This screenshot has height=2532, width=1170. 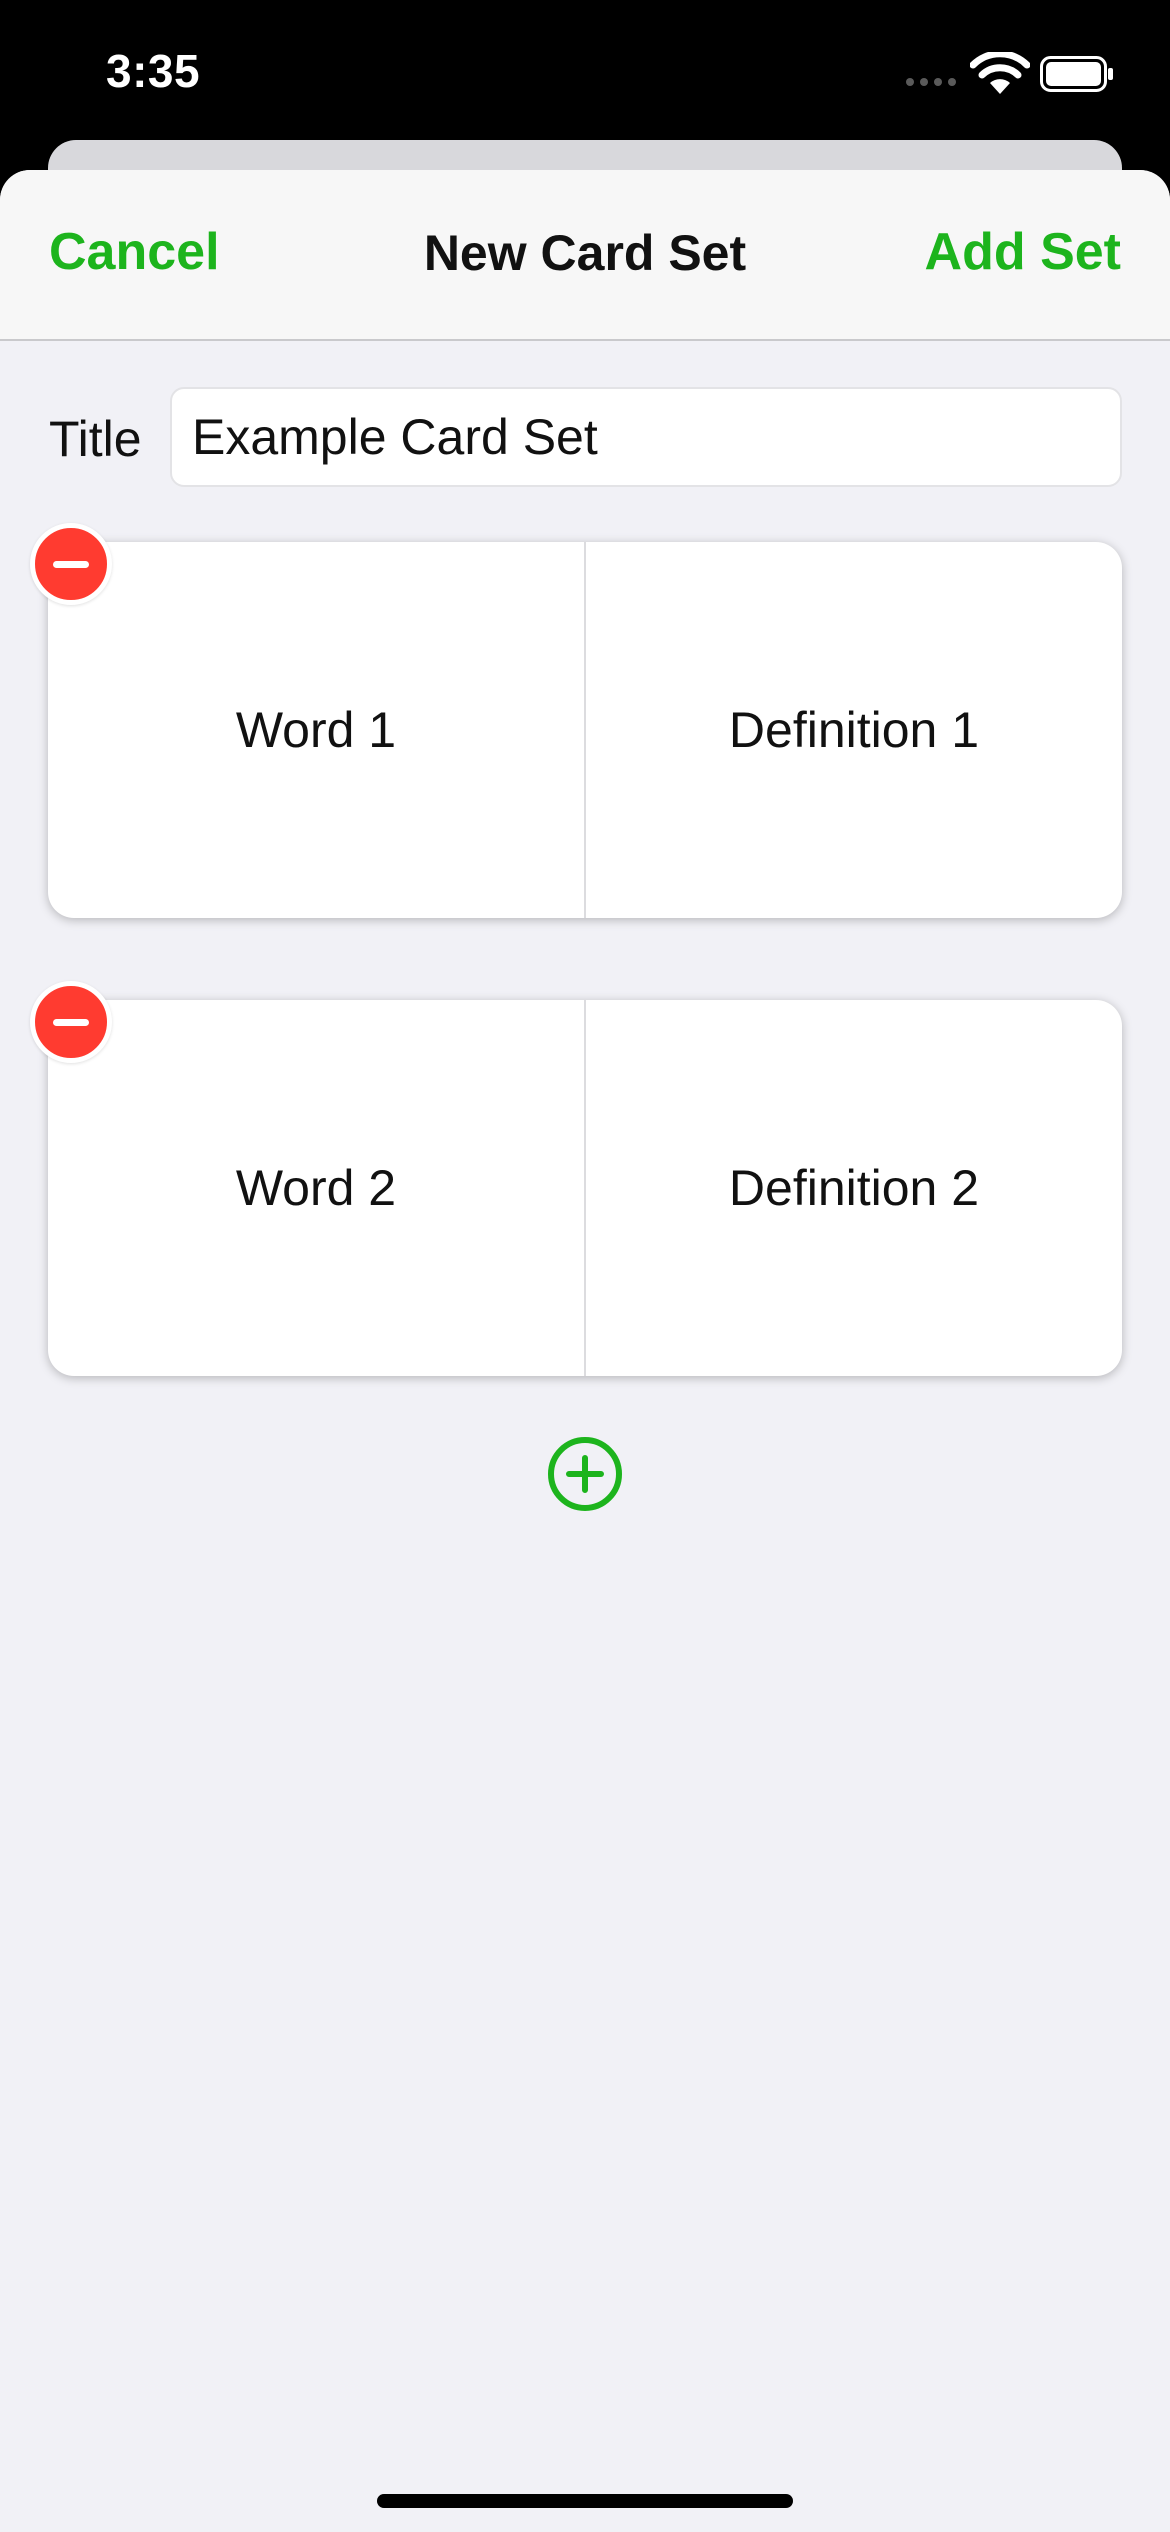 What do you see at coordinates (931, 82) in the screenshot?
I see `cellular-signal-icon` at bounding box center [931, 82].